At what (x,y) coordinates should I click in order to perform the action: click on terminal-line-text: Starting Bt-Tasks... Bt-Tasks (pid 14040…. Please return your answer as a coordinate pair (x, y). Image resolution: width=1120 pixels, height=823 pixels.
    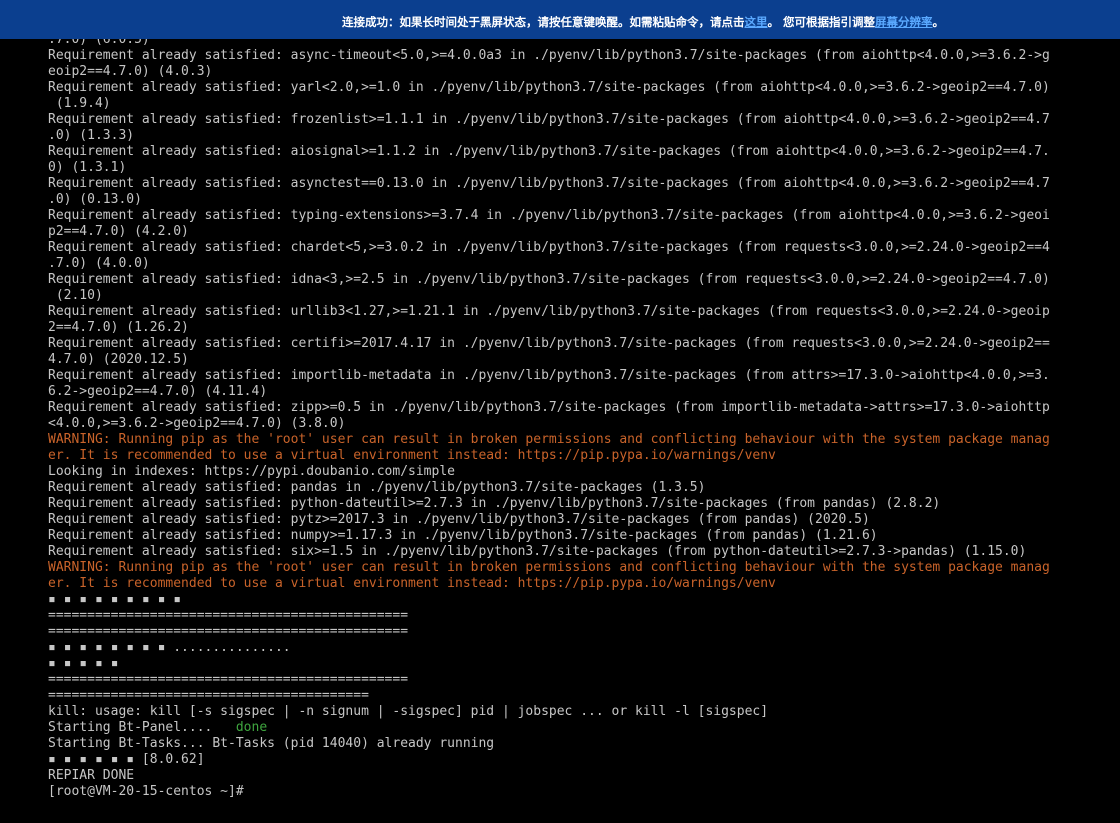
    Looking at the image, I should click on (271, 743).